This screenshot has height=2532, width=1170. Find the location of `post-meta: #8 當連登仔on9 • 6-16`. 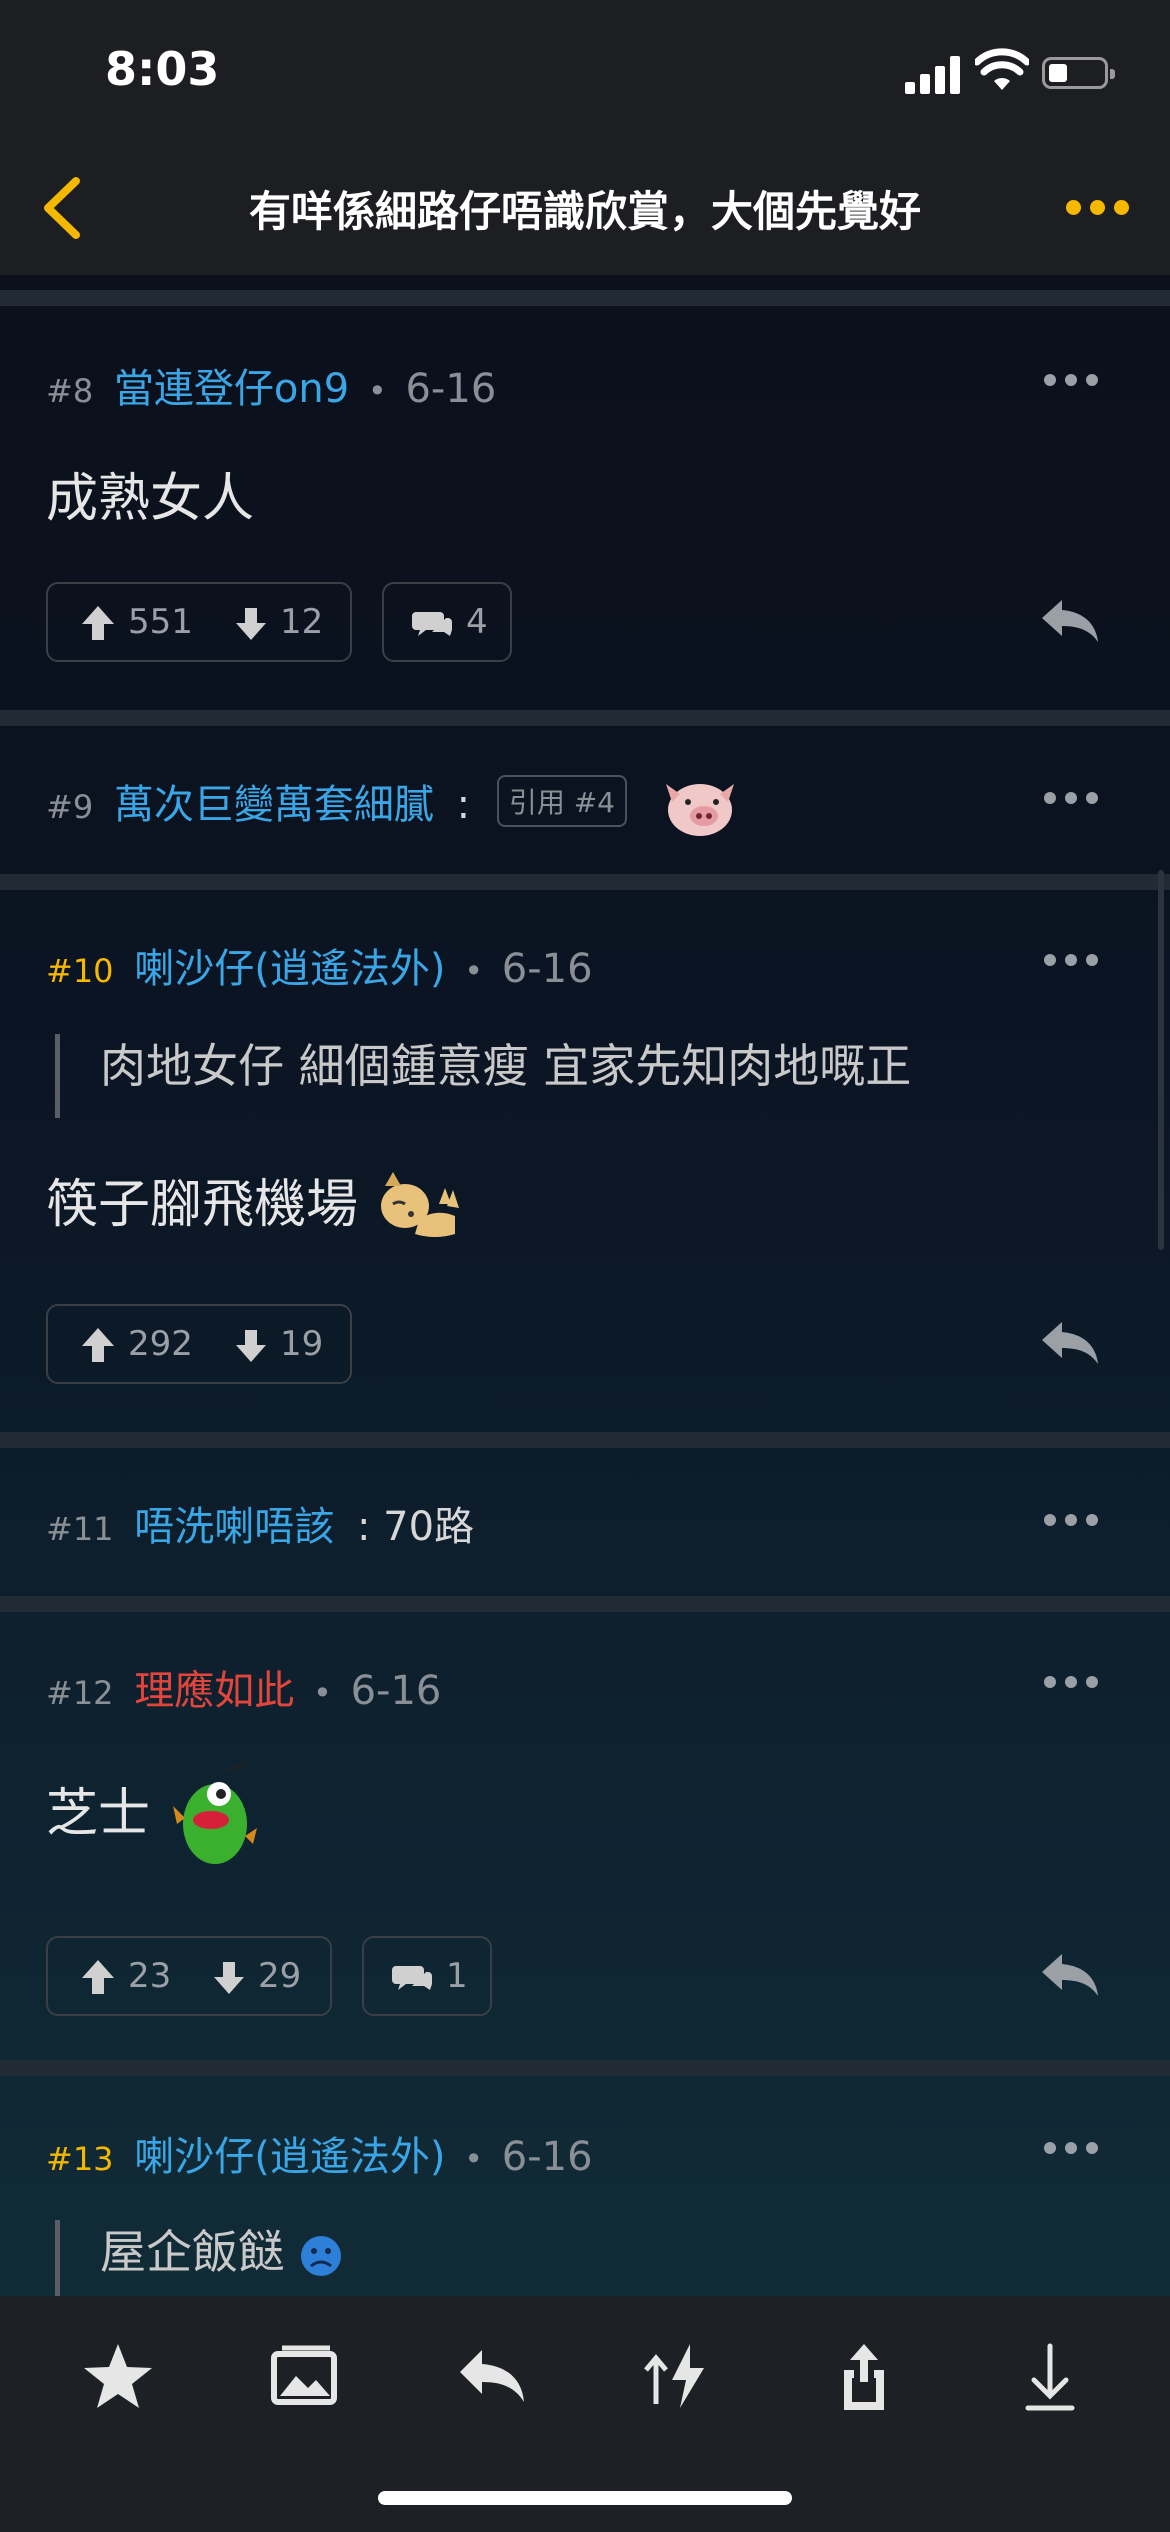

post-meta: #8 當連登仔on9 • 6-16 is located at coordinates (271, 389).